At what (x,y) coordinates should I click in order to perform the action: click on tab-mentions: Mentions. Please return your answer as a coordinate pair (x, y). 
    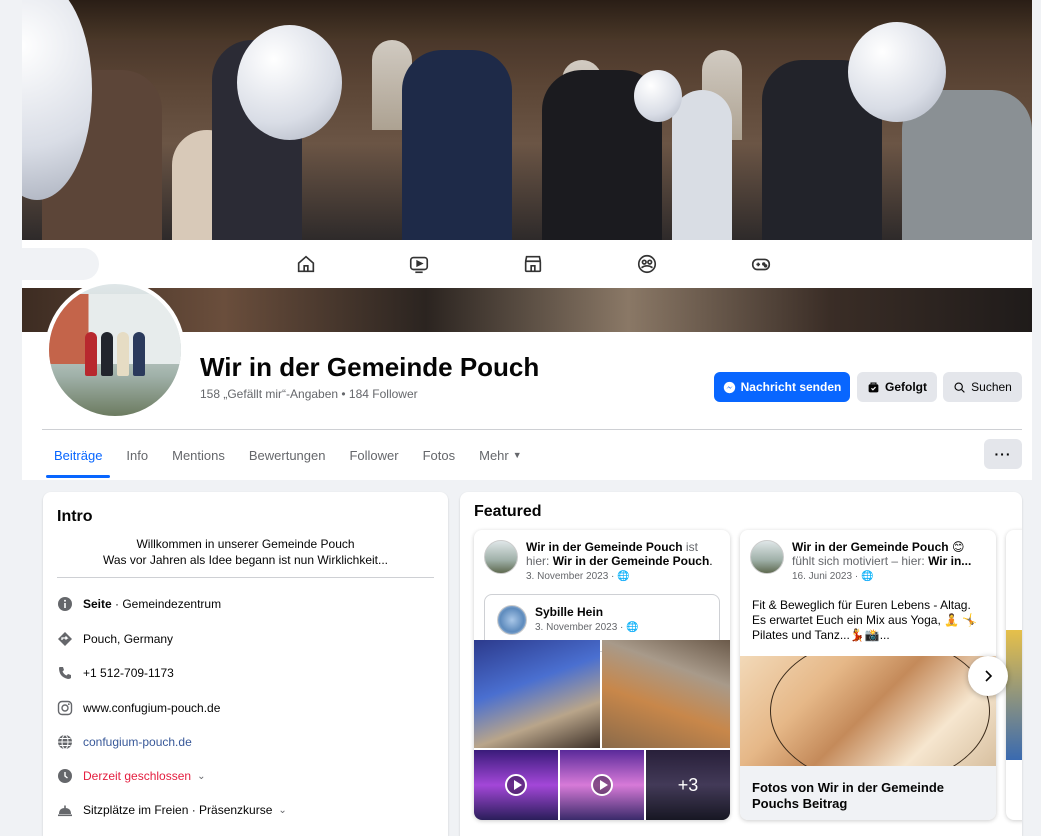
    Looking at the image, I should click on (198, 455).